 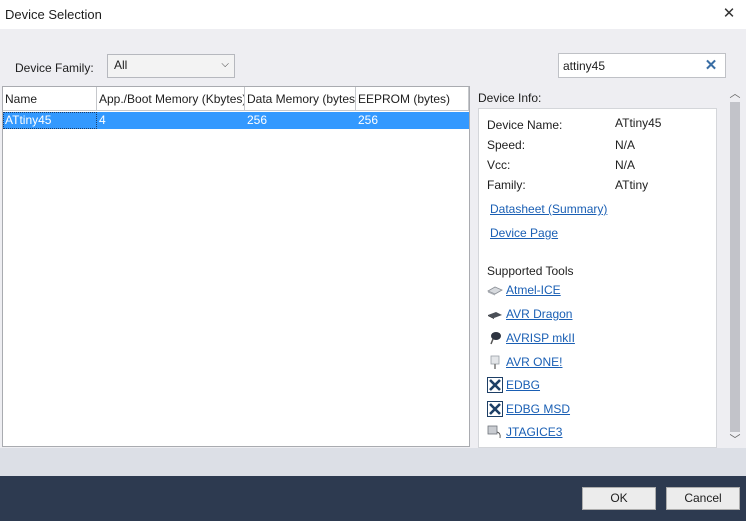 I want to click on device-family-select: All ⌵, so click(x=171, y=66).